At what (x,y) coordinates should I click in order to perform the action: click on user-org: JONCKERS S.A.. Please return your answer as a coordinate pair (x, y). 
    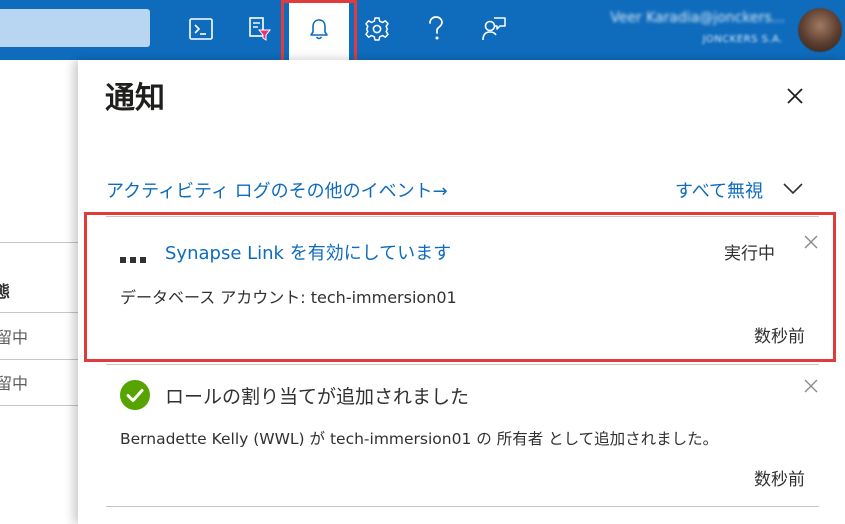
    Looking at the image, I should click on (742, 39).